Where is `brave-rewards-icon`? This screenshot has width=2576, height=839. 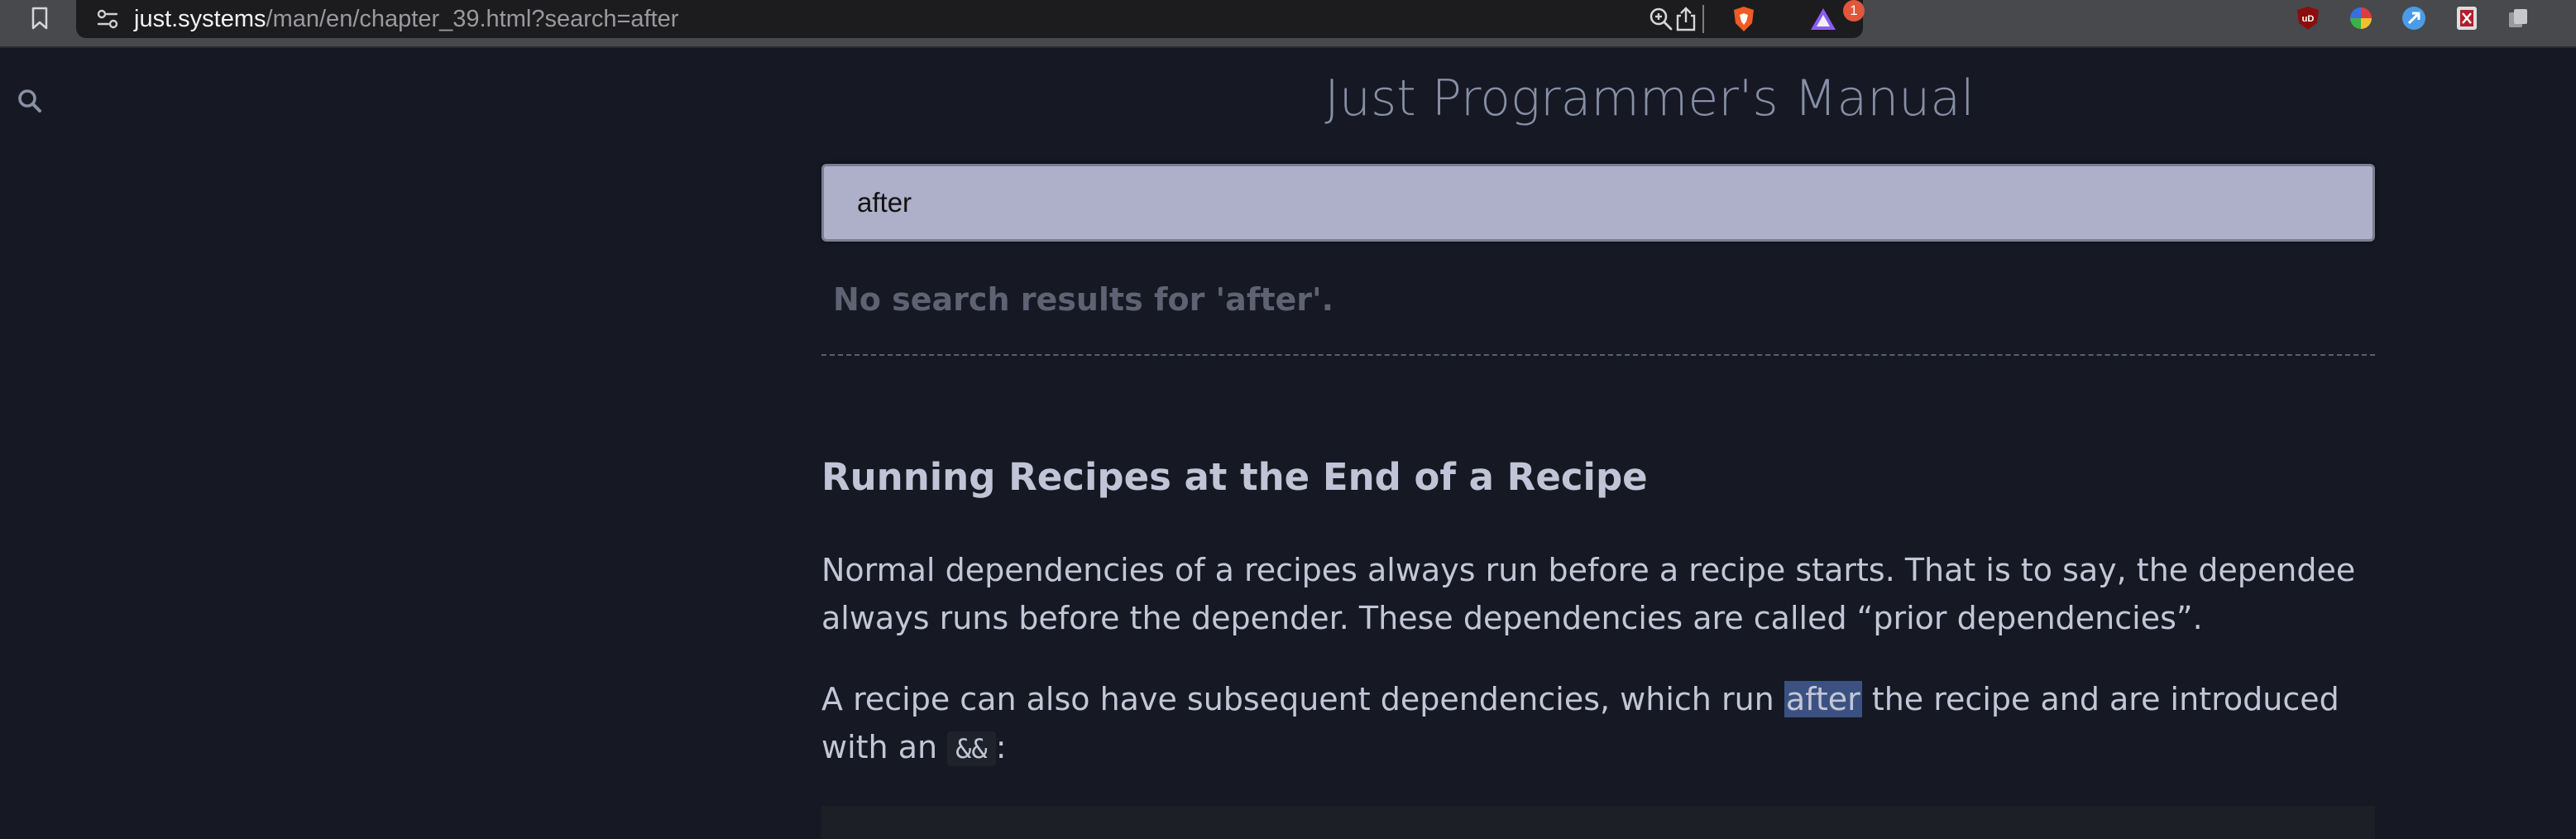 brave-rewards-icon is located at coordinates (1823, 19).